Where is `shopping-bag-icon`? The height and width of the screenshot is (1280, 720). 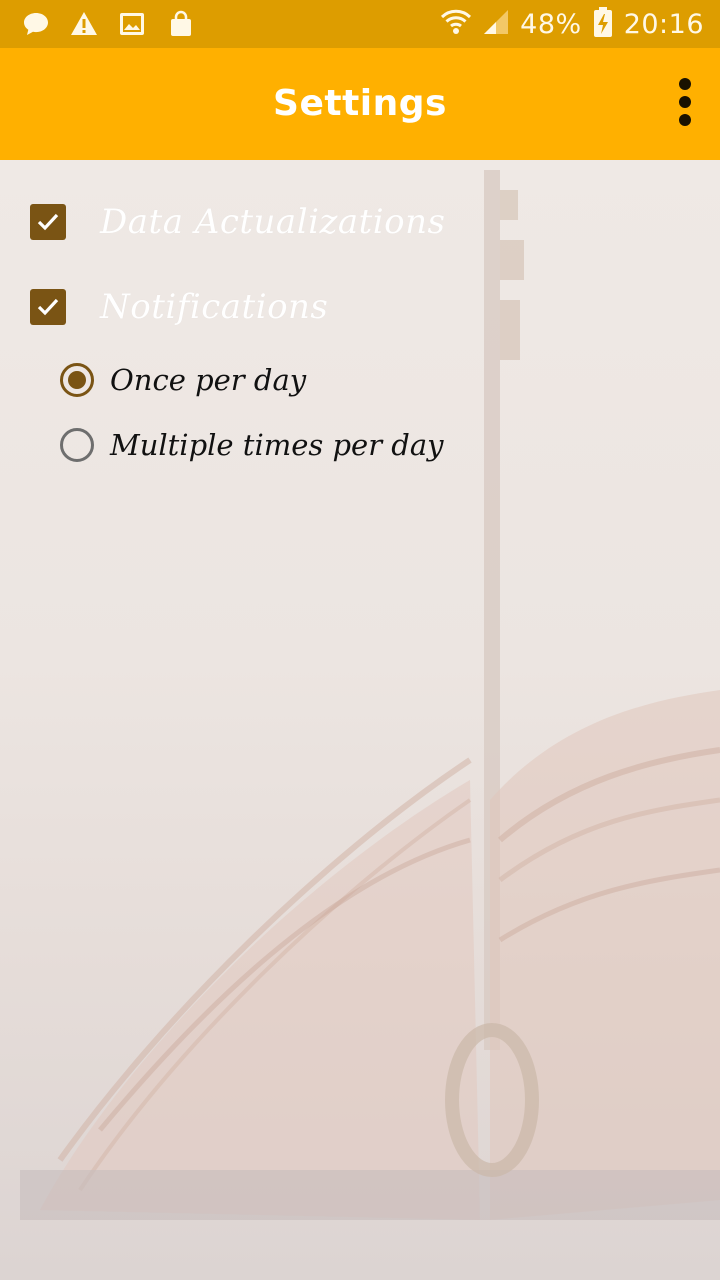 shopping-bag-icon is located at coordinates (181, 26).